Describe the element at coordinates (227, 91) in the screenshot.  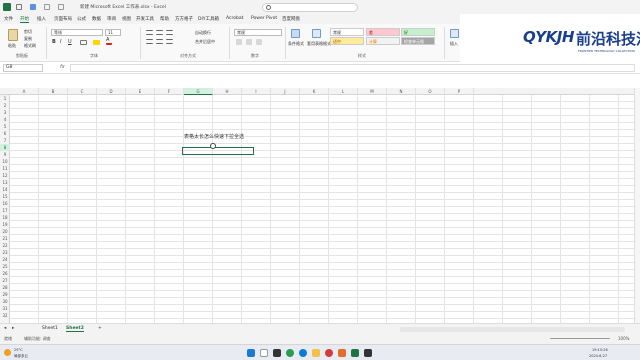
I see `column-header-h: H` at that location.